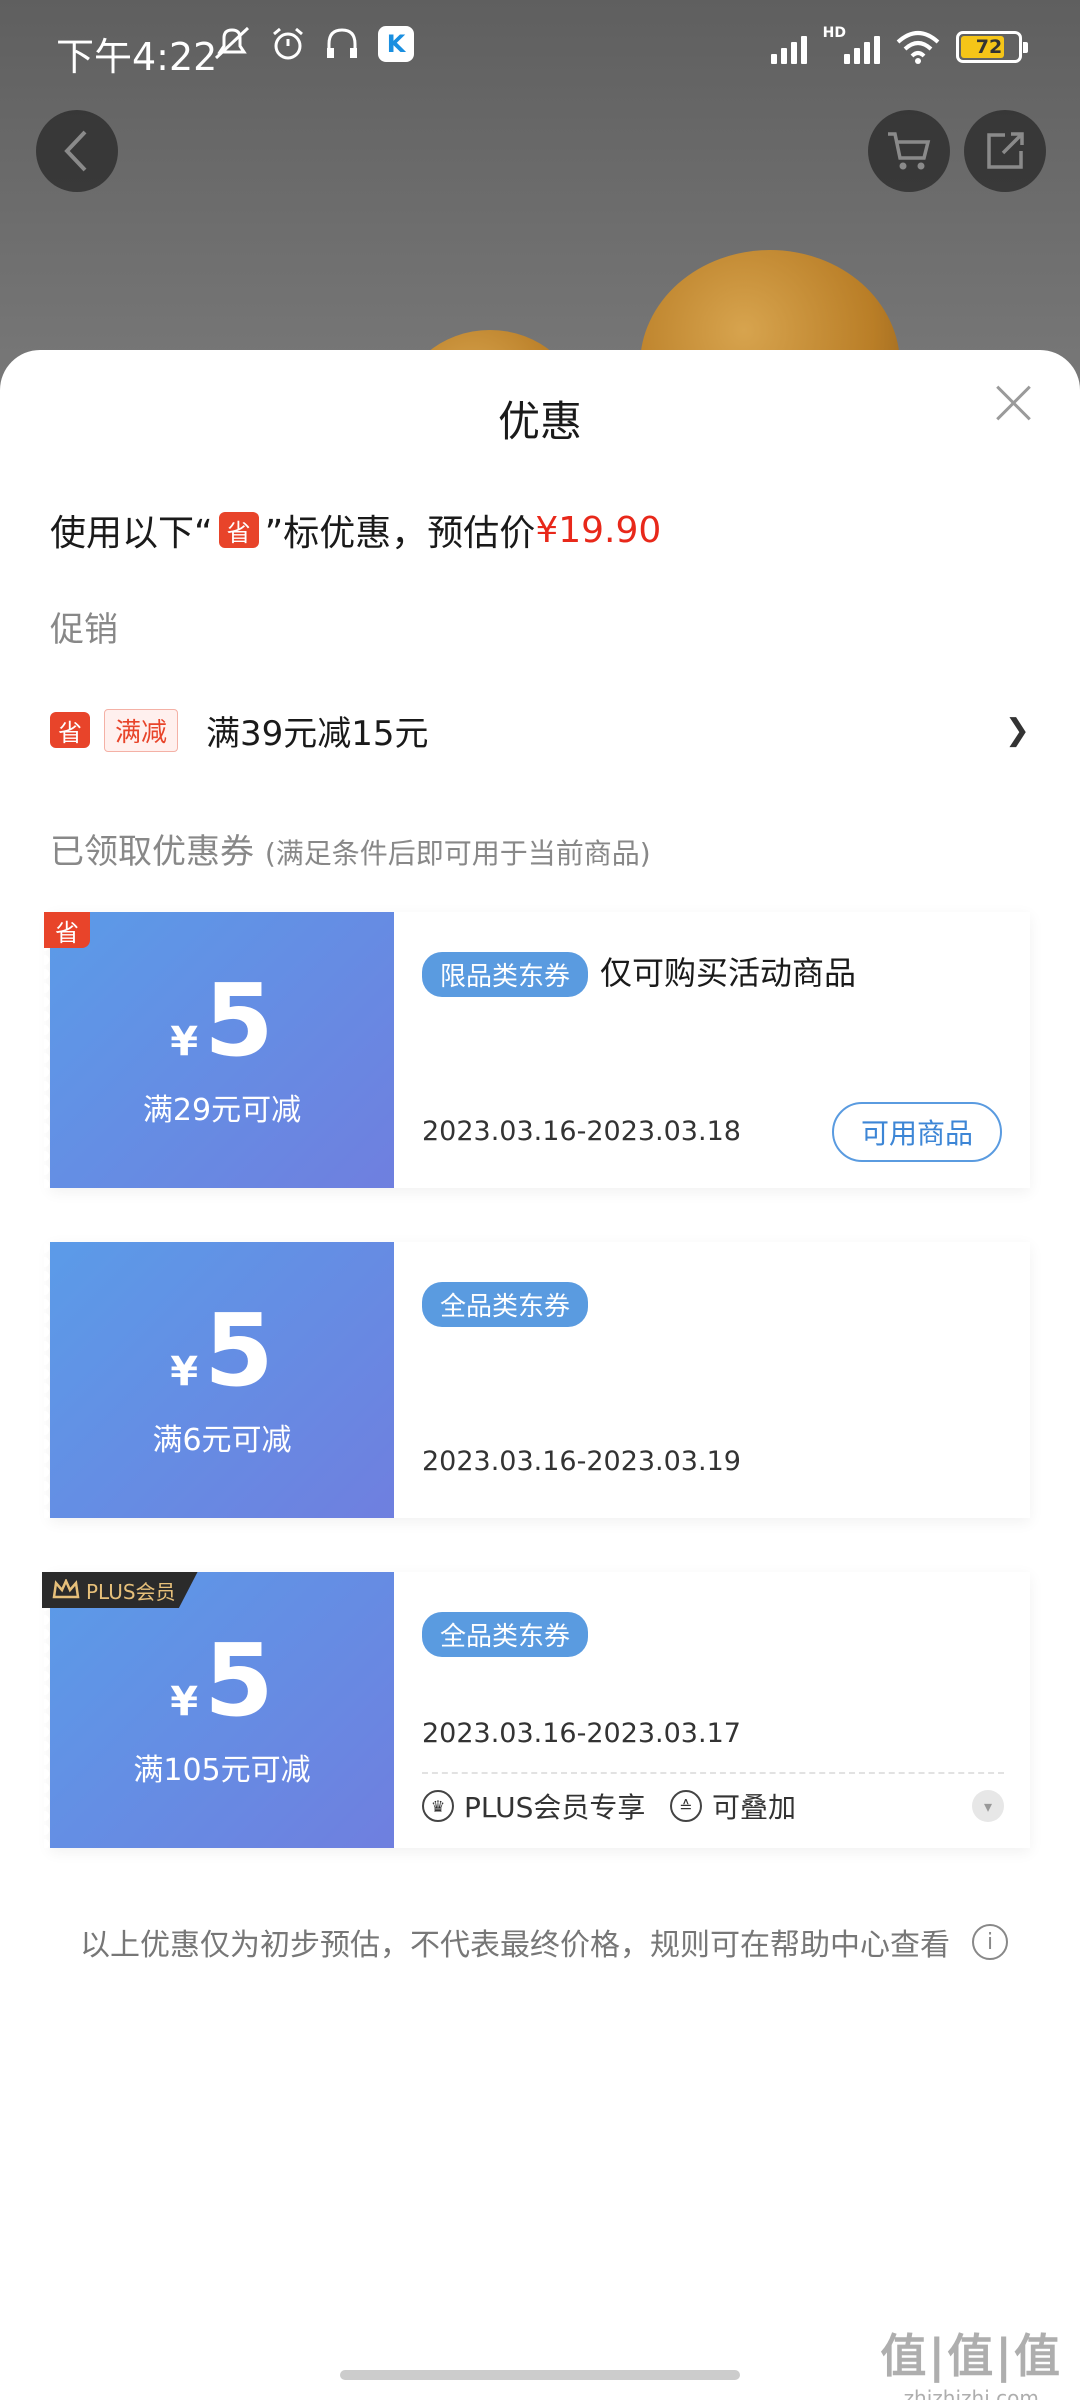 This screenshot has height=2400, width=1080. Describe the element at coordinates (232, 48) in the screenshot. I see `mute-icon` at that location.